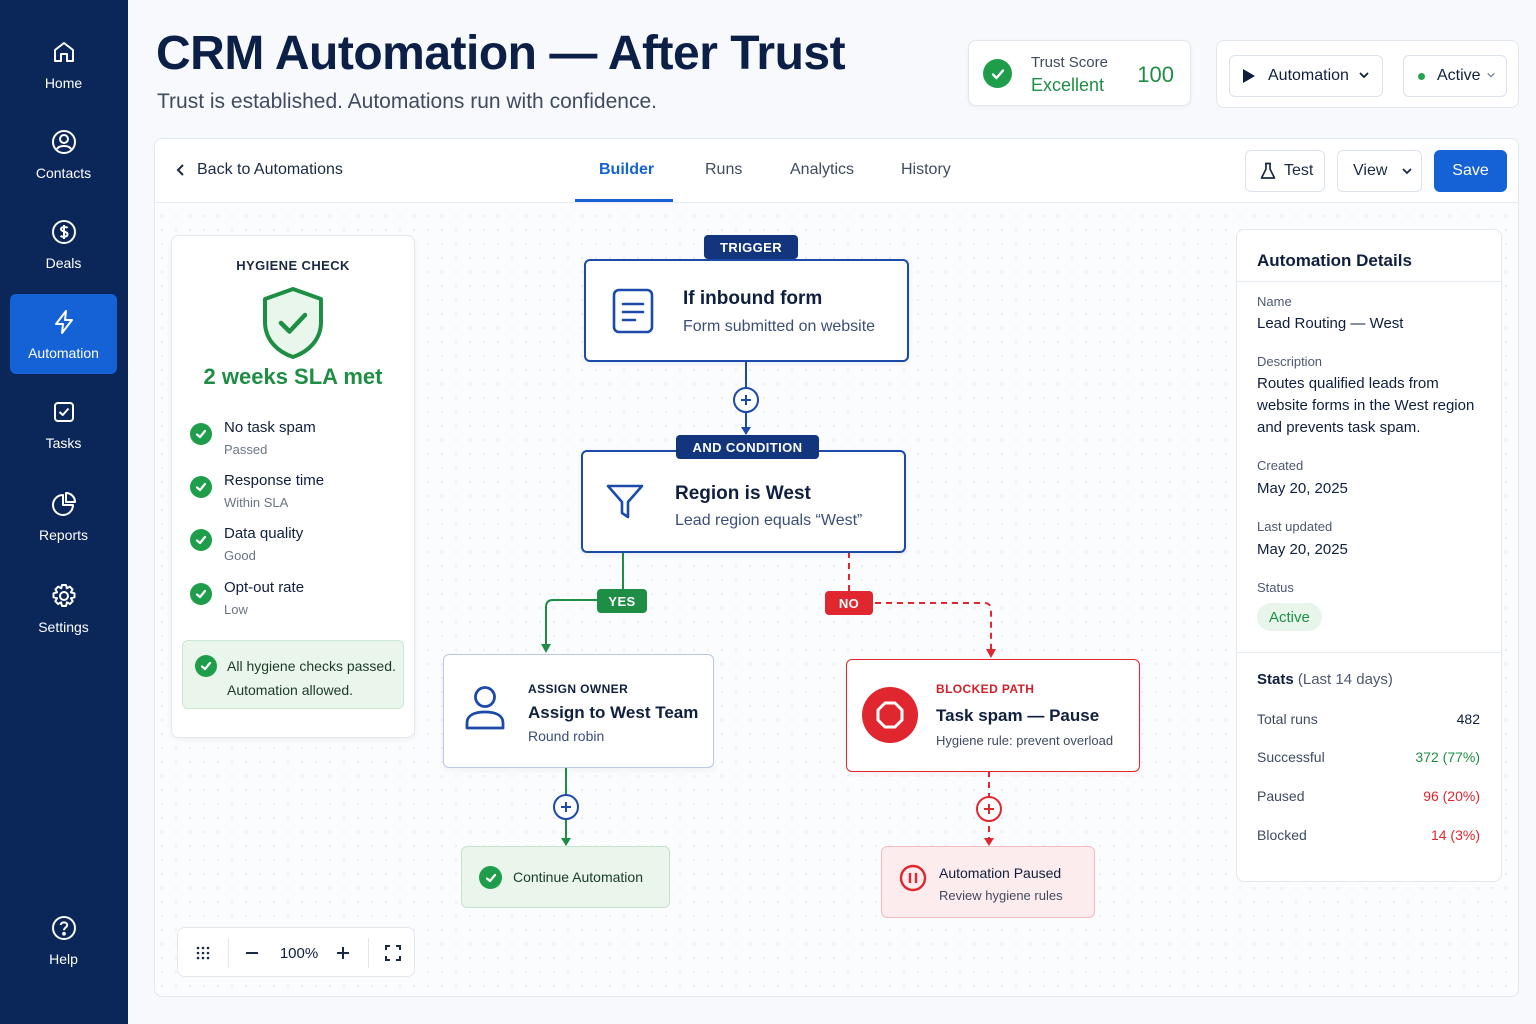 This screenshot has height=1024, width=1536. What do you see at coordinates (1468, 719) in the screenshot?
I see `stat-value: 482` at bounding box center [1468, 719].